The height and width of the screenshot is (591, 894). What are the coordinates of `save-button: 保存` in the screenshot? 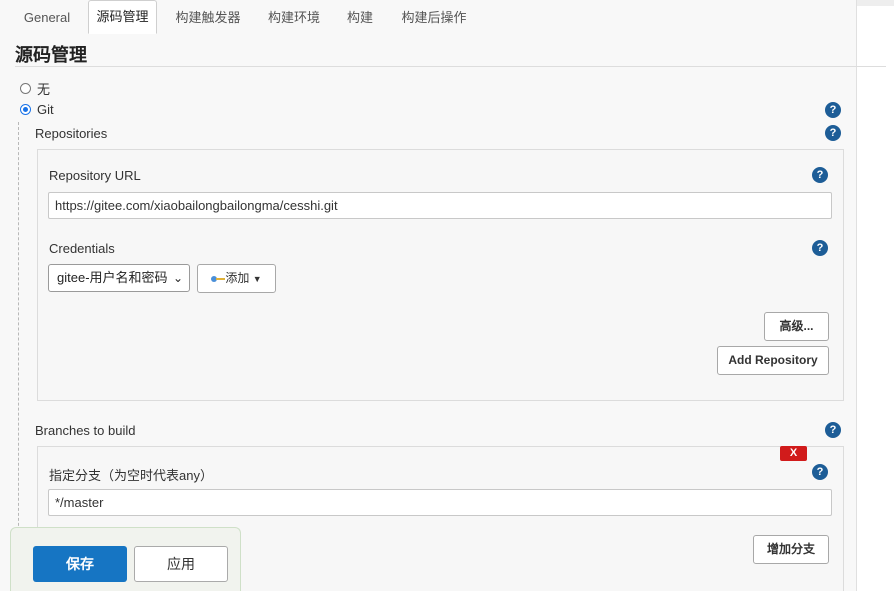 It's located at (80, 564).